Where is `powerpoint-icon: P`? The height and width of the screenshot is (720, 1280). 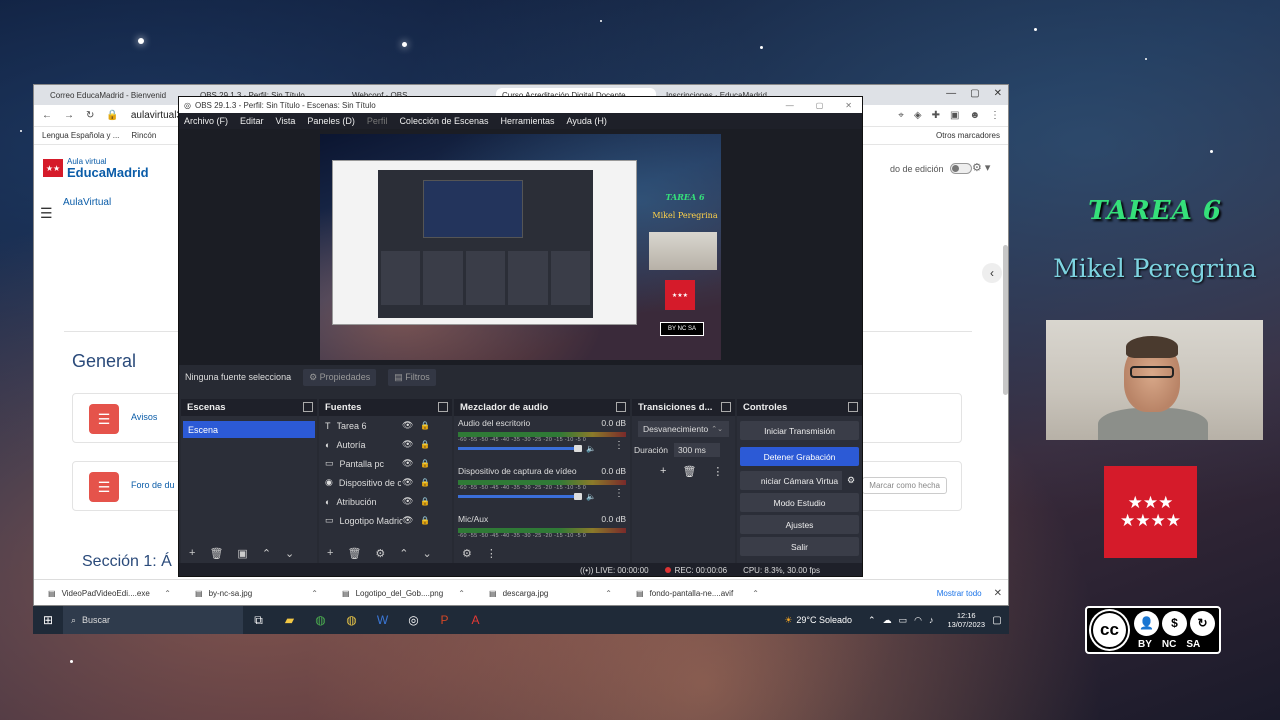 powerpoint-icon: P is located at coordinates (444, 620).